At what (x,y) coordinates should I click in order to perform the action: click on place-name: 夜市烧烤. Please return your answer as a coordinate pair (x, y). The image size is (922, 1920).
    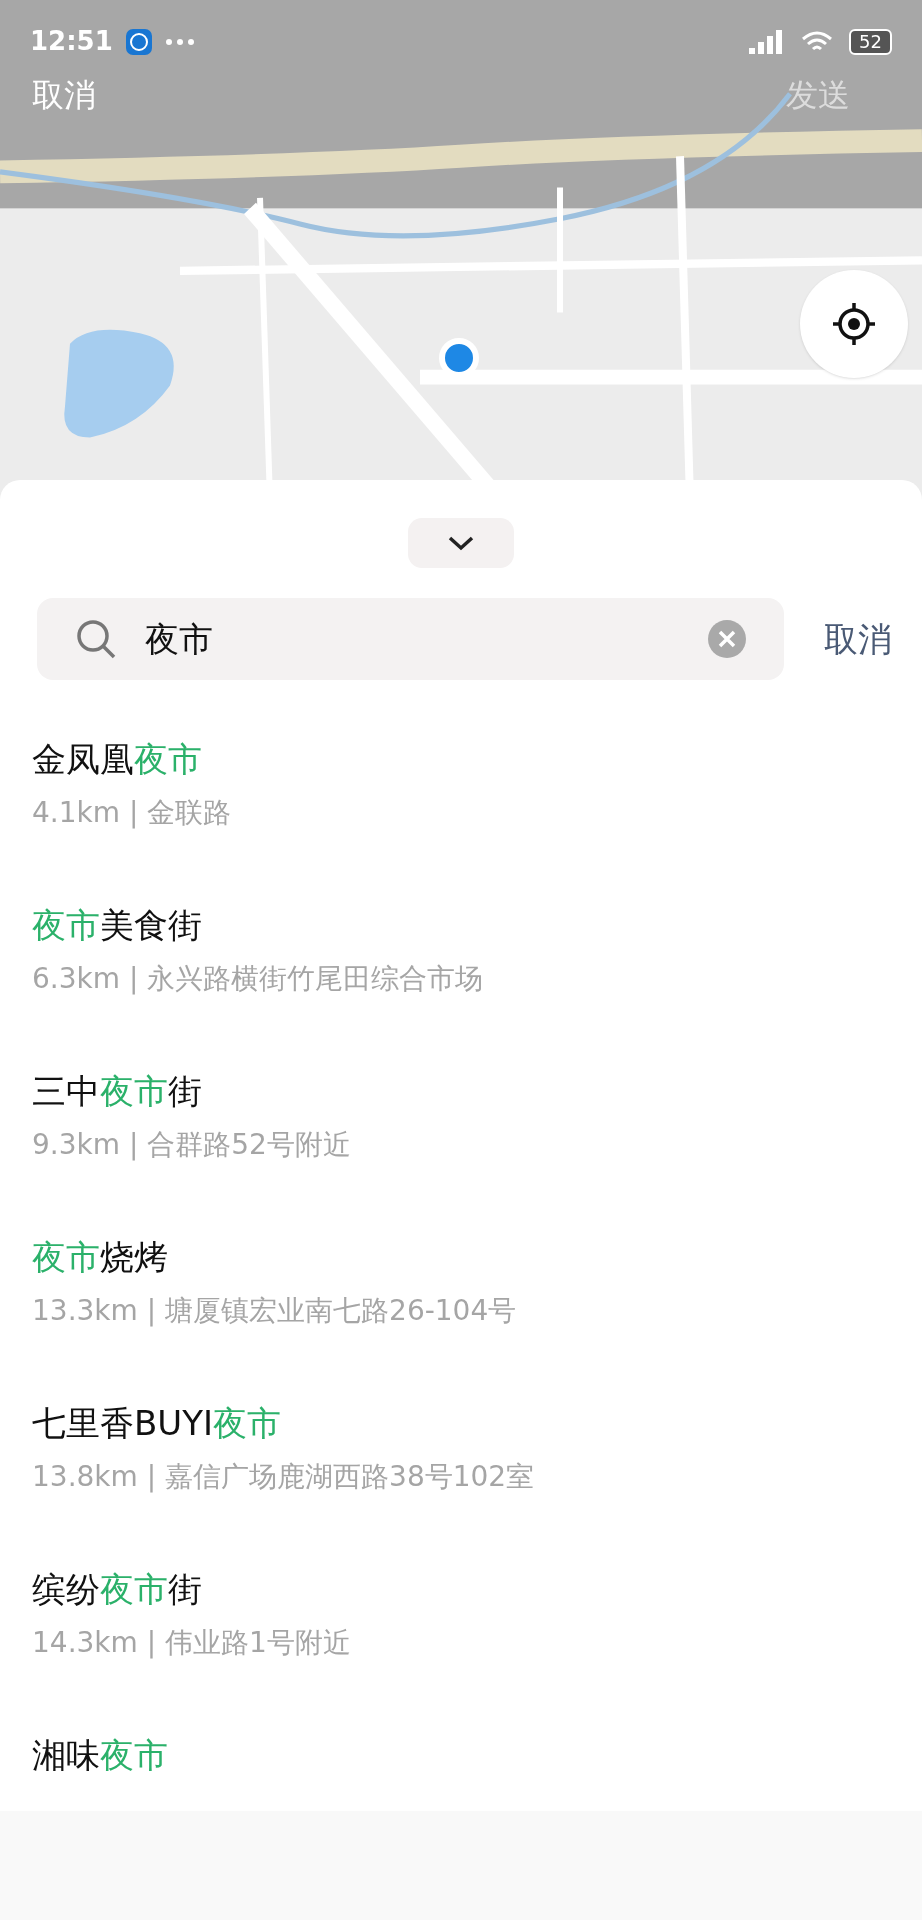
    Looking at the image, I should click on (100, 1257).